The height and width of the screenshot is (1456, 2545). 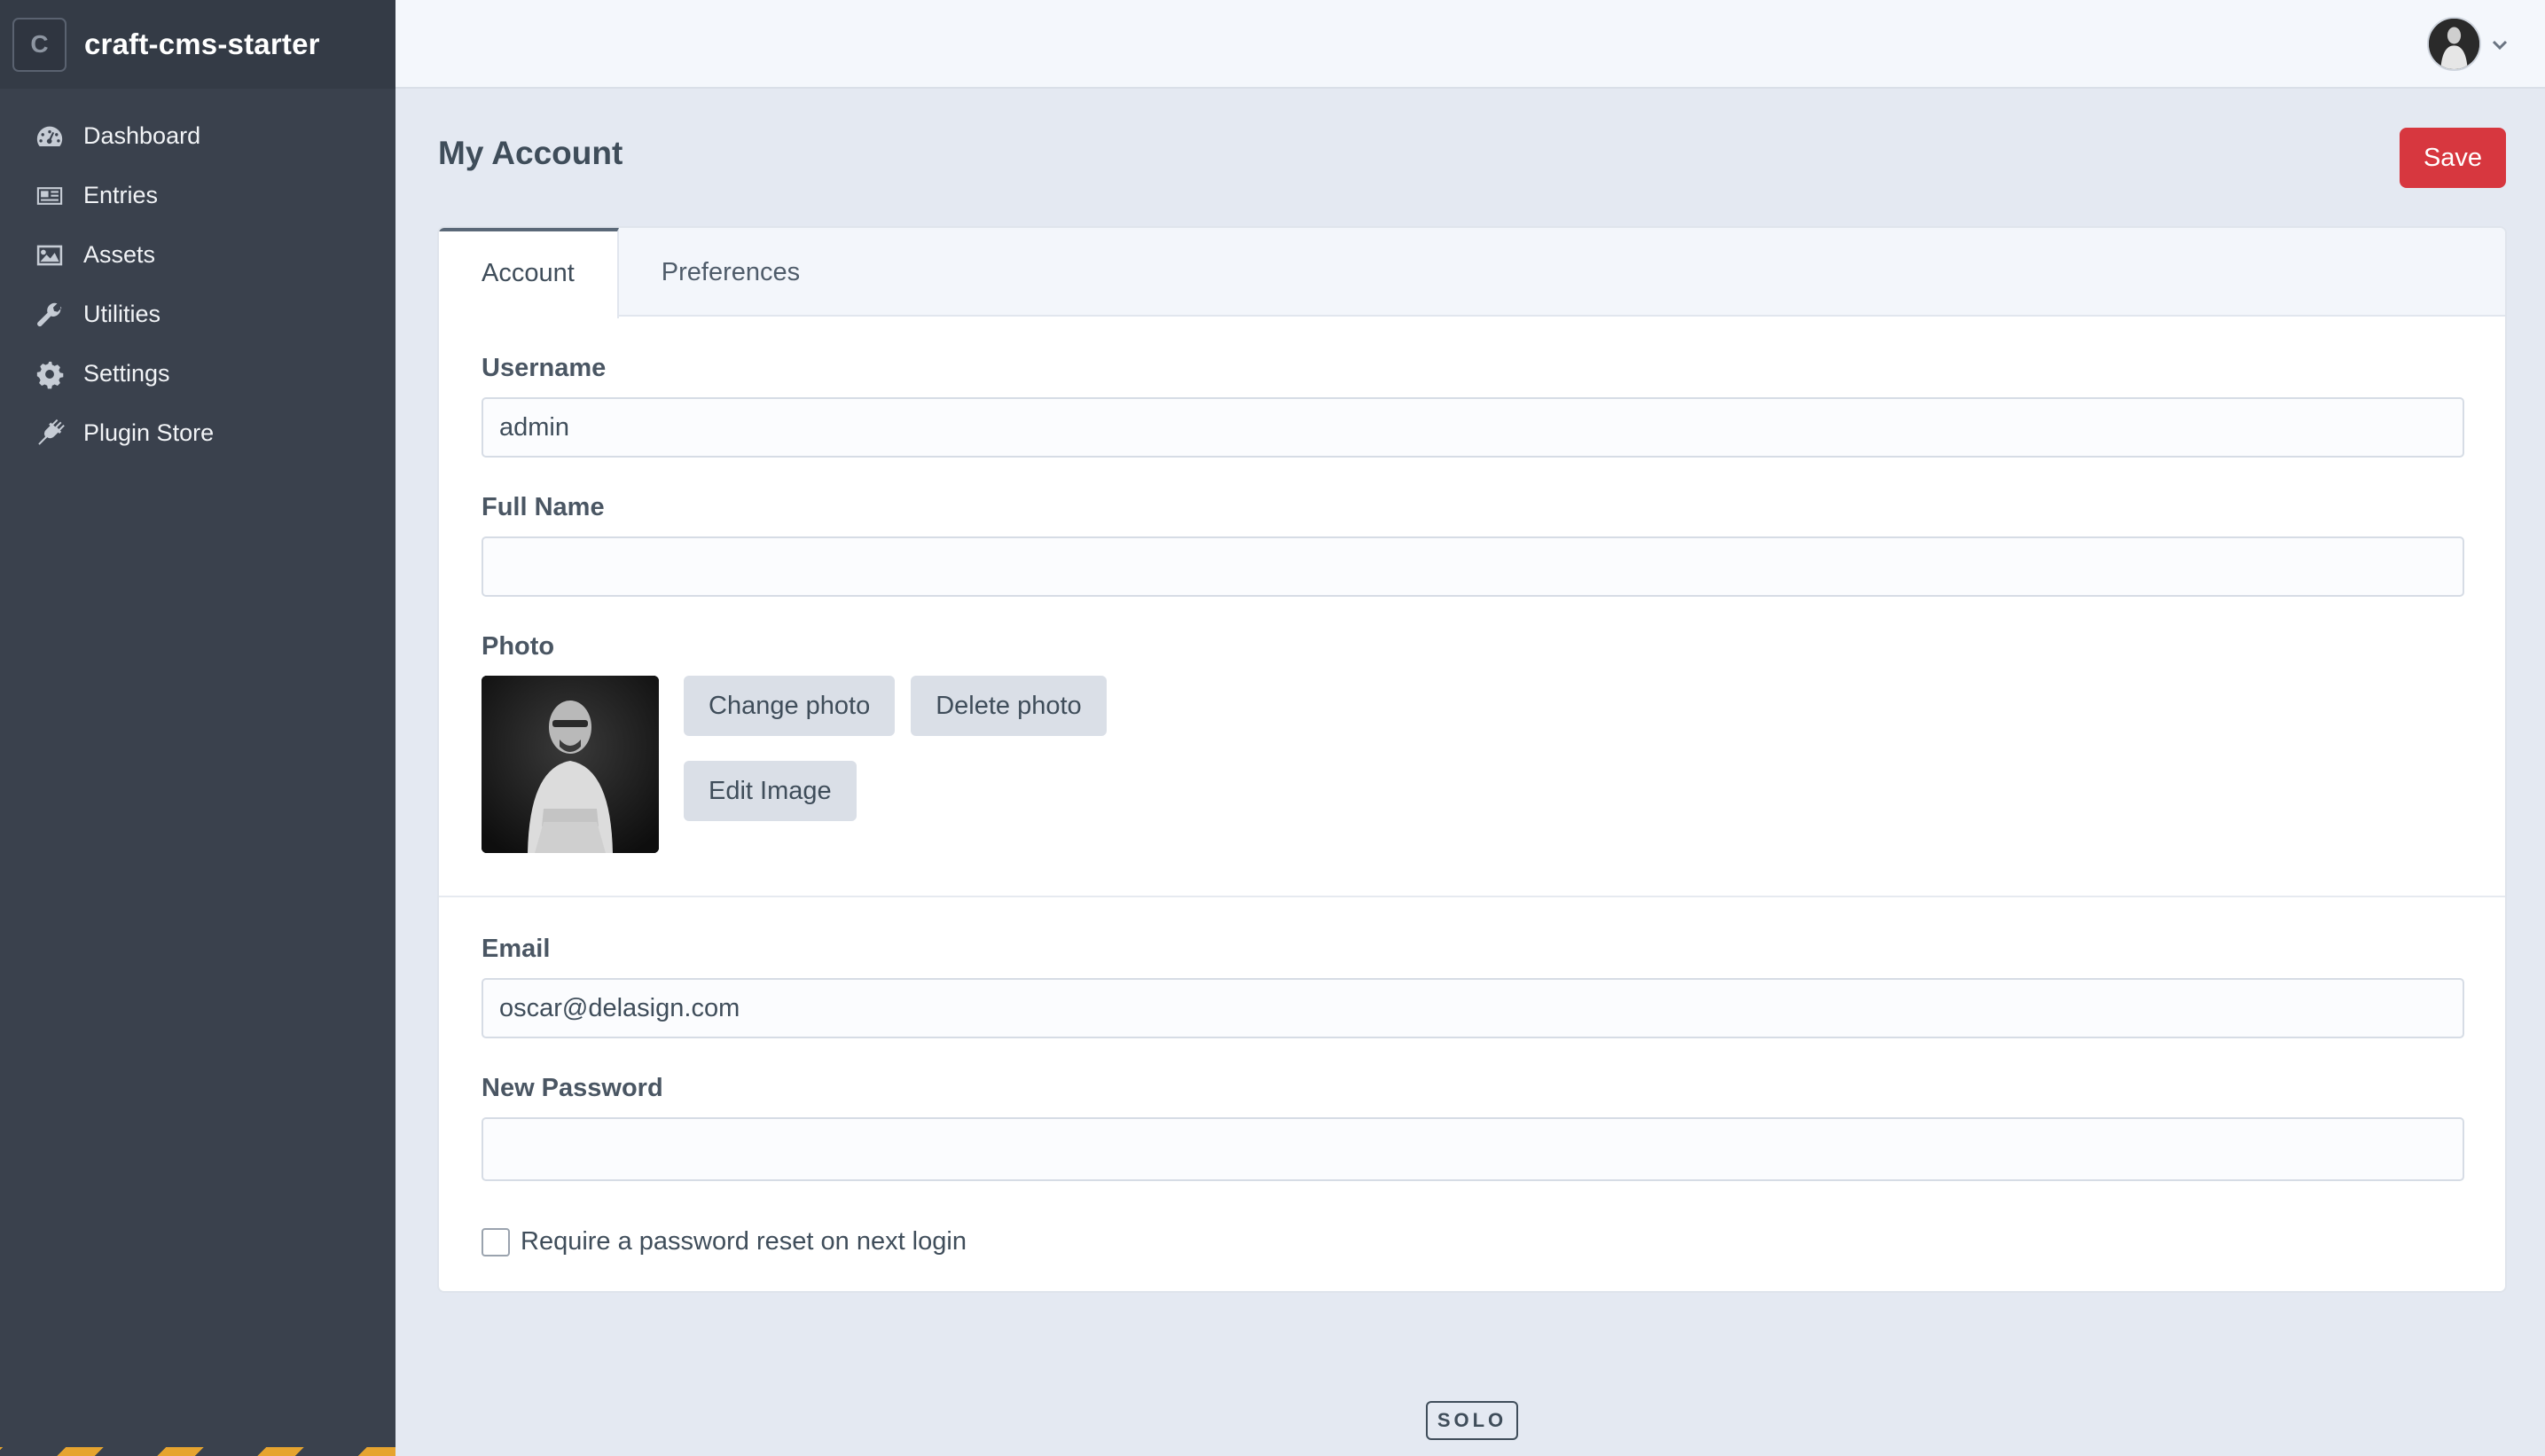 I want to click on email-input, so click(x=1473, y=1008).